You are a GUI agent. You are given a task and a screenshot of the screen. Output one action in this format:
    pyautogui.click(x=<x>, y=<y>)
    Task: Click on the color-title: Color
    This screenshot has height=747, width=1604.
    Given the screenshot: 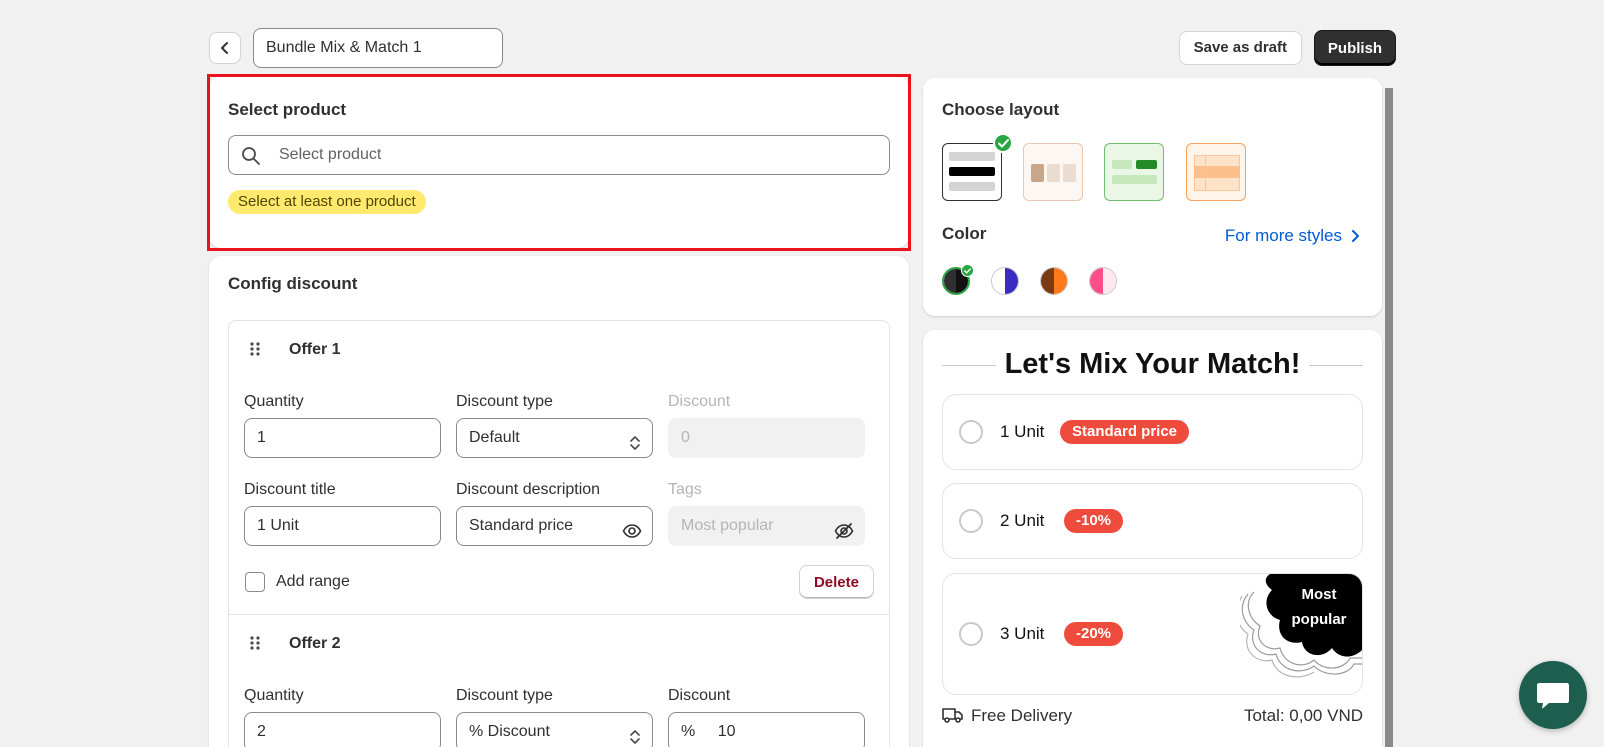 What is the action you would take?
    pyautogui.click(x=964, y=233)
    